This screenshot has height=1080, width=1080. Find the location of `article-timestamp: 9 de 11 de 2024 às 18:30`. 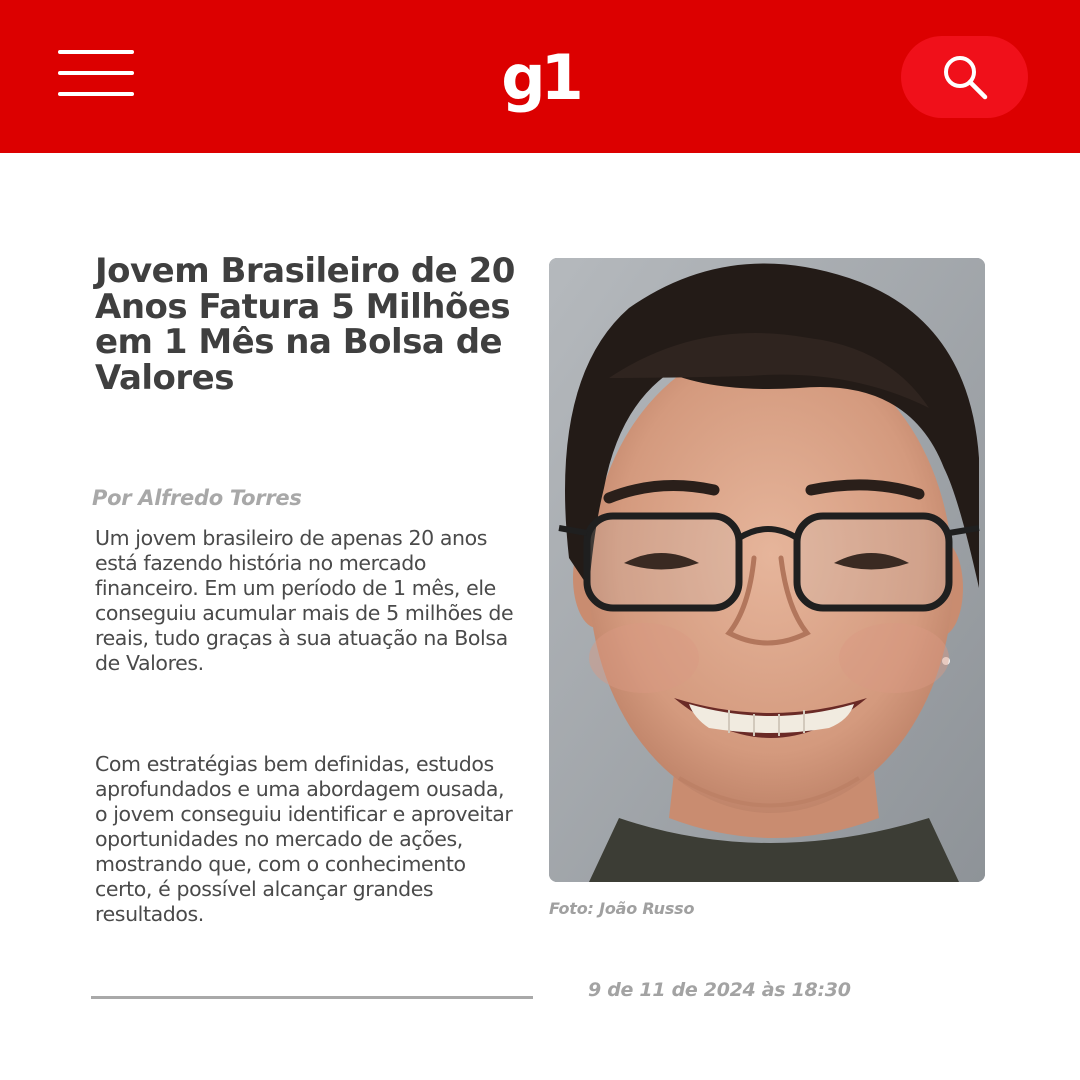

article-timestamp: 9 de 11 de 2024 às 18:30 is located at coordinates (719, 990).